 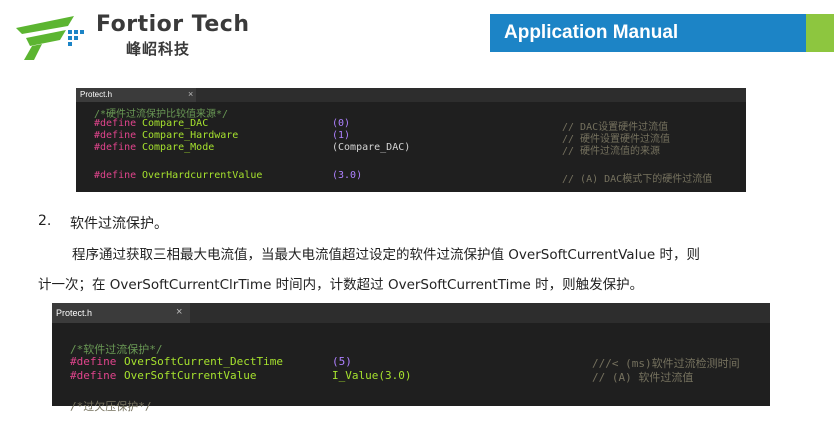 What do you see at coordinates (202, 175) in the screenshot?
I see `code-identifier: OverHardcurrentValue` at bounding box center [202, 175].